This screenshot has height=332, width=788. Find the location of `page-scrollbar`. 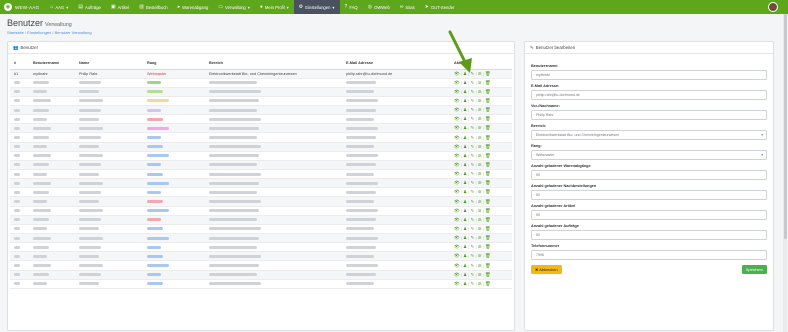

page-scrollbar is located at coordinates (785, 173).